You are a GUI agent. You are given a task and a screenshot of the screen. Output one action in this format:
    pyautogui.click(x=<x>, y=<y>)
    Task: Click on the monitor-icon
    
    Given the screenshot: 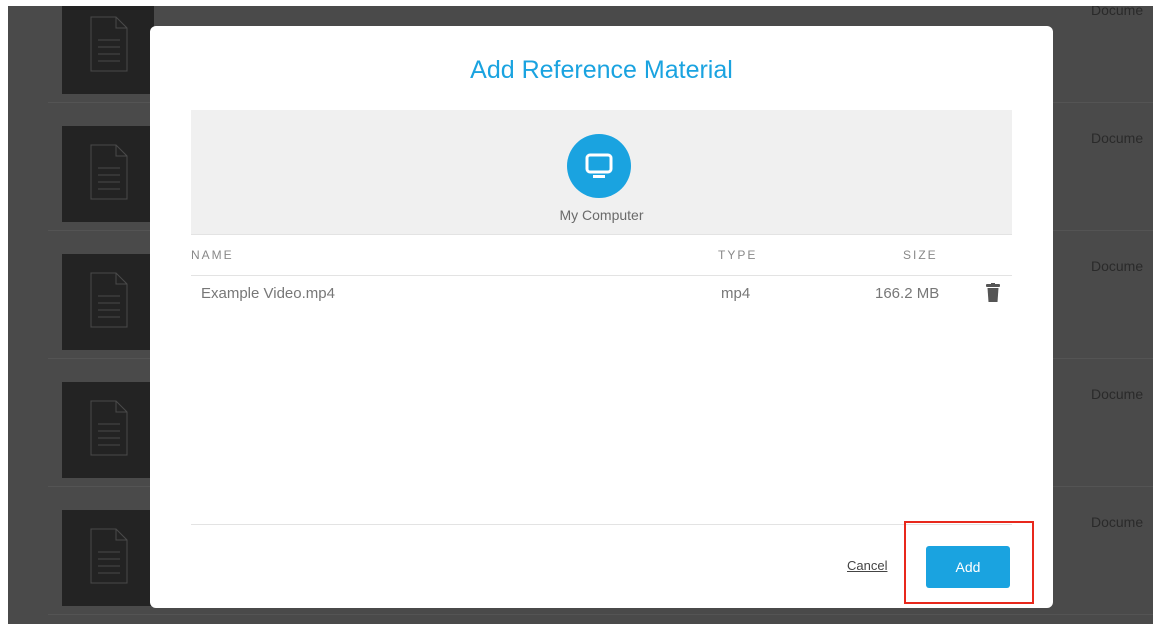 What is the action you would take?
    pyautogui.click(x=599, y=165)
    